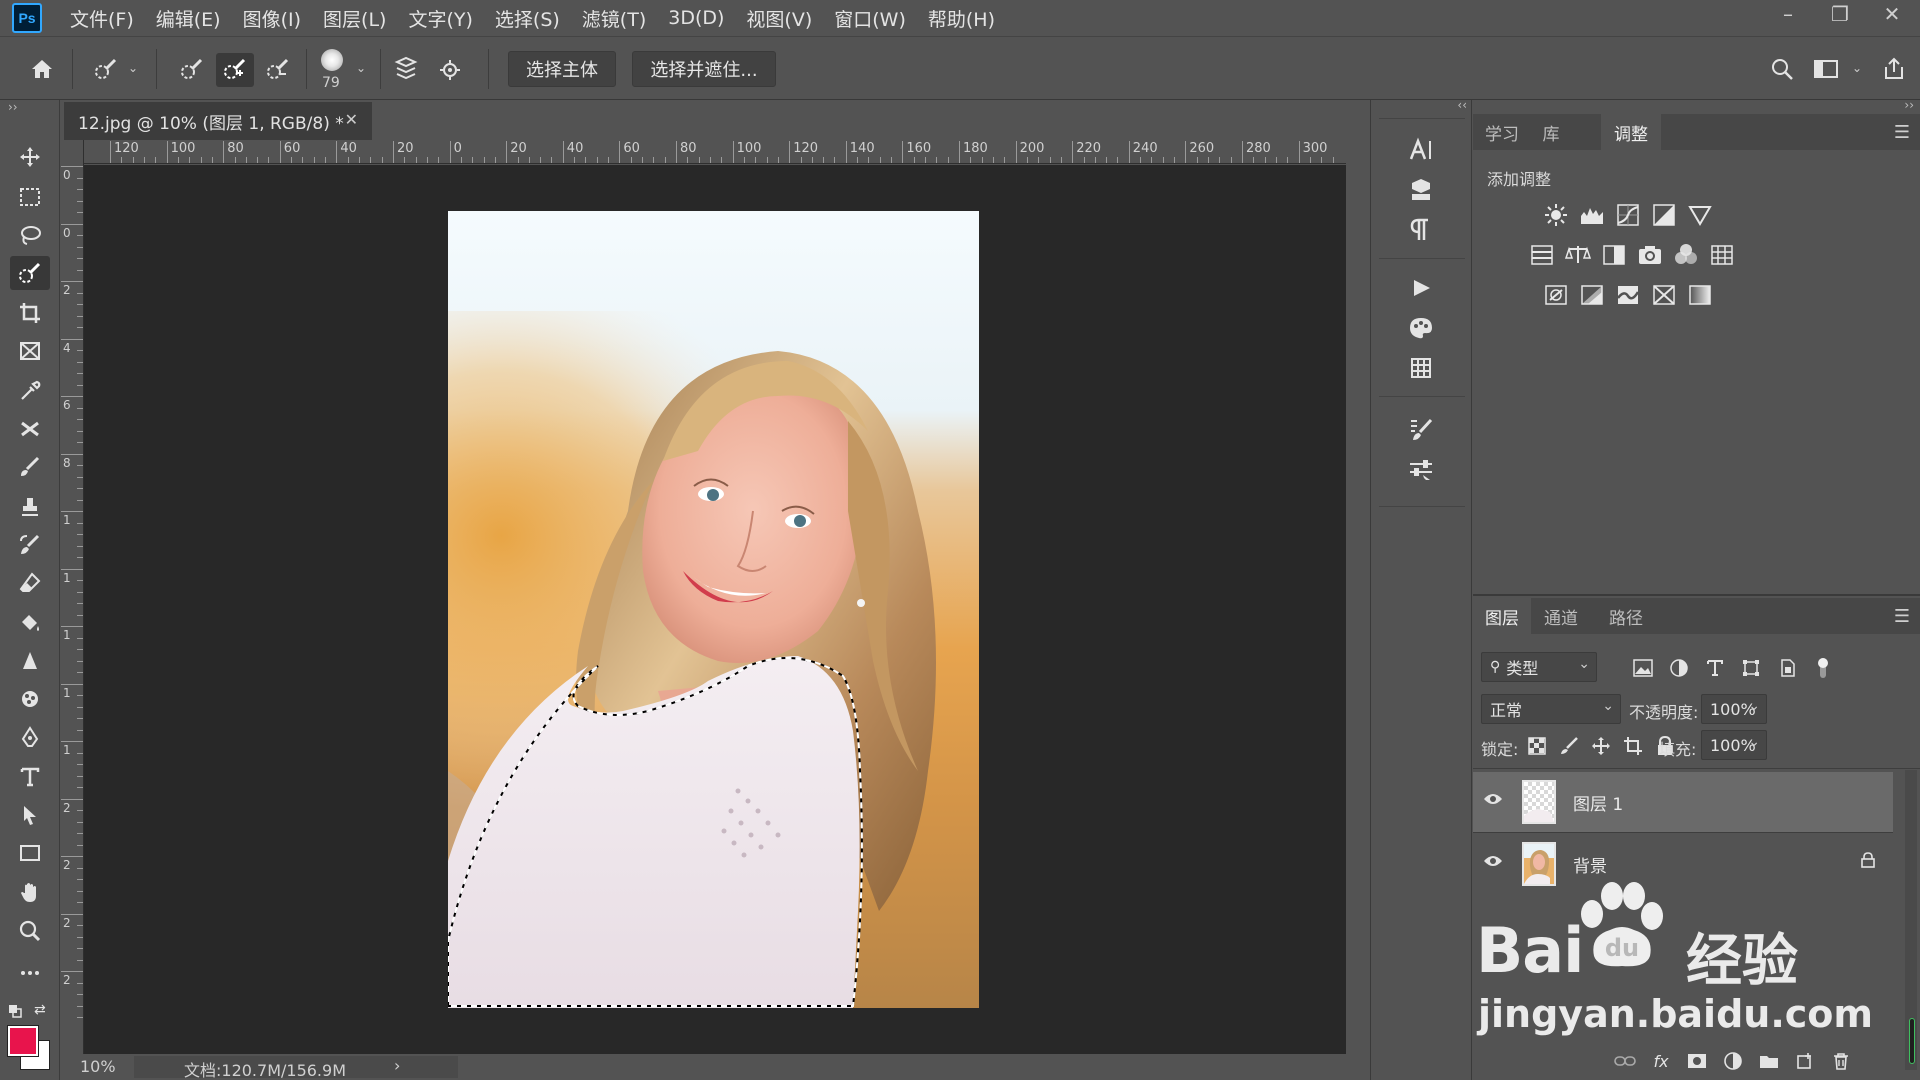 The width and height of the screenshot is (1920, 1080). I want to click on chevron-down-icon: ⌄, so click(133, 68).